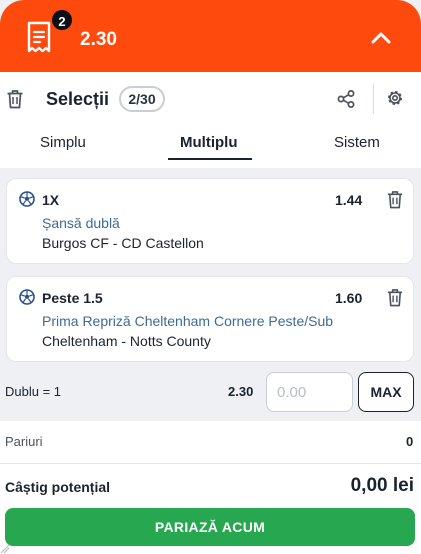  Describe the element at coordinates (382, 485) in the screenshot. I see `potential-win-value: 0,00 lei` at that location.